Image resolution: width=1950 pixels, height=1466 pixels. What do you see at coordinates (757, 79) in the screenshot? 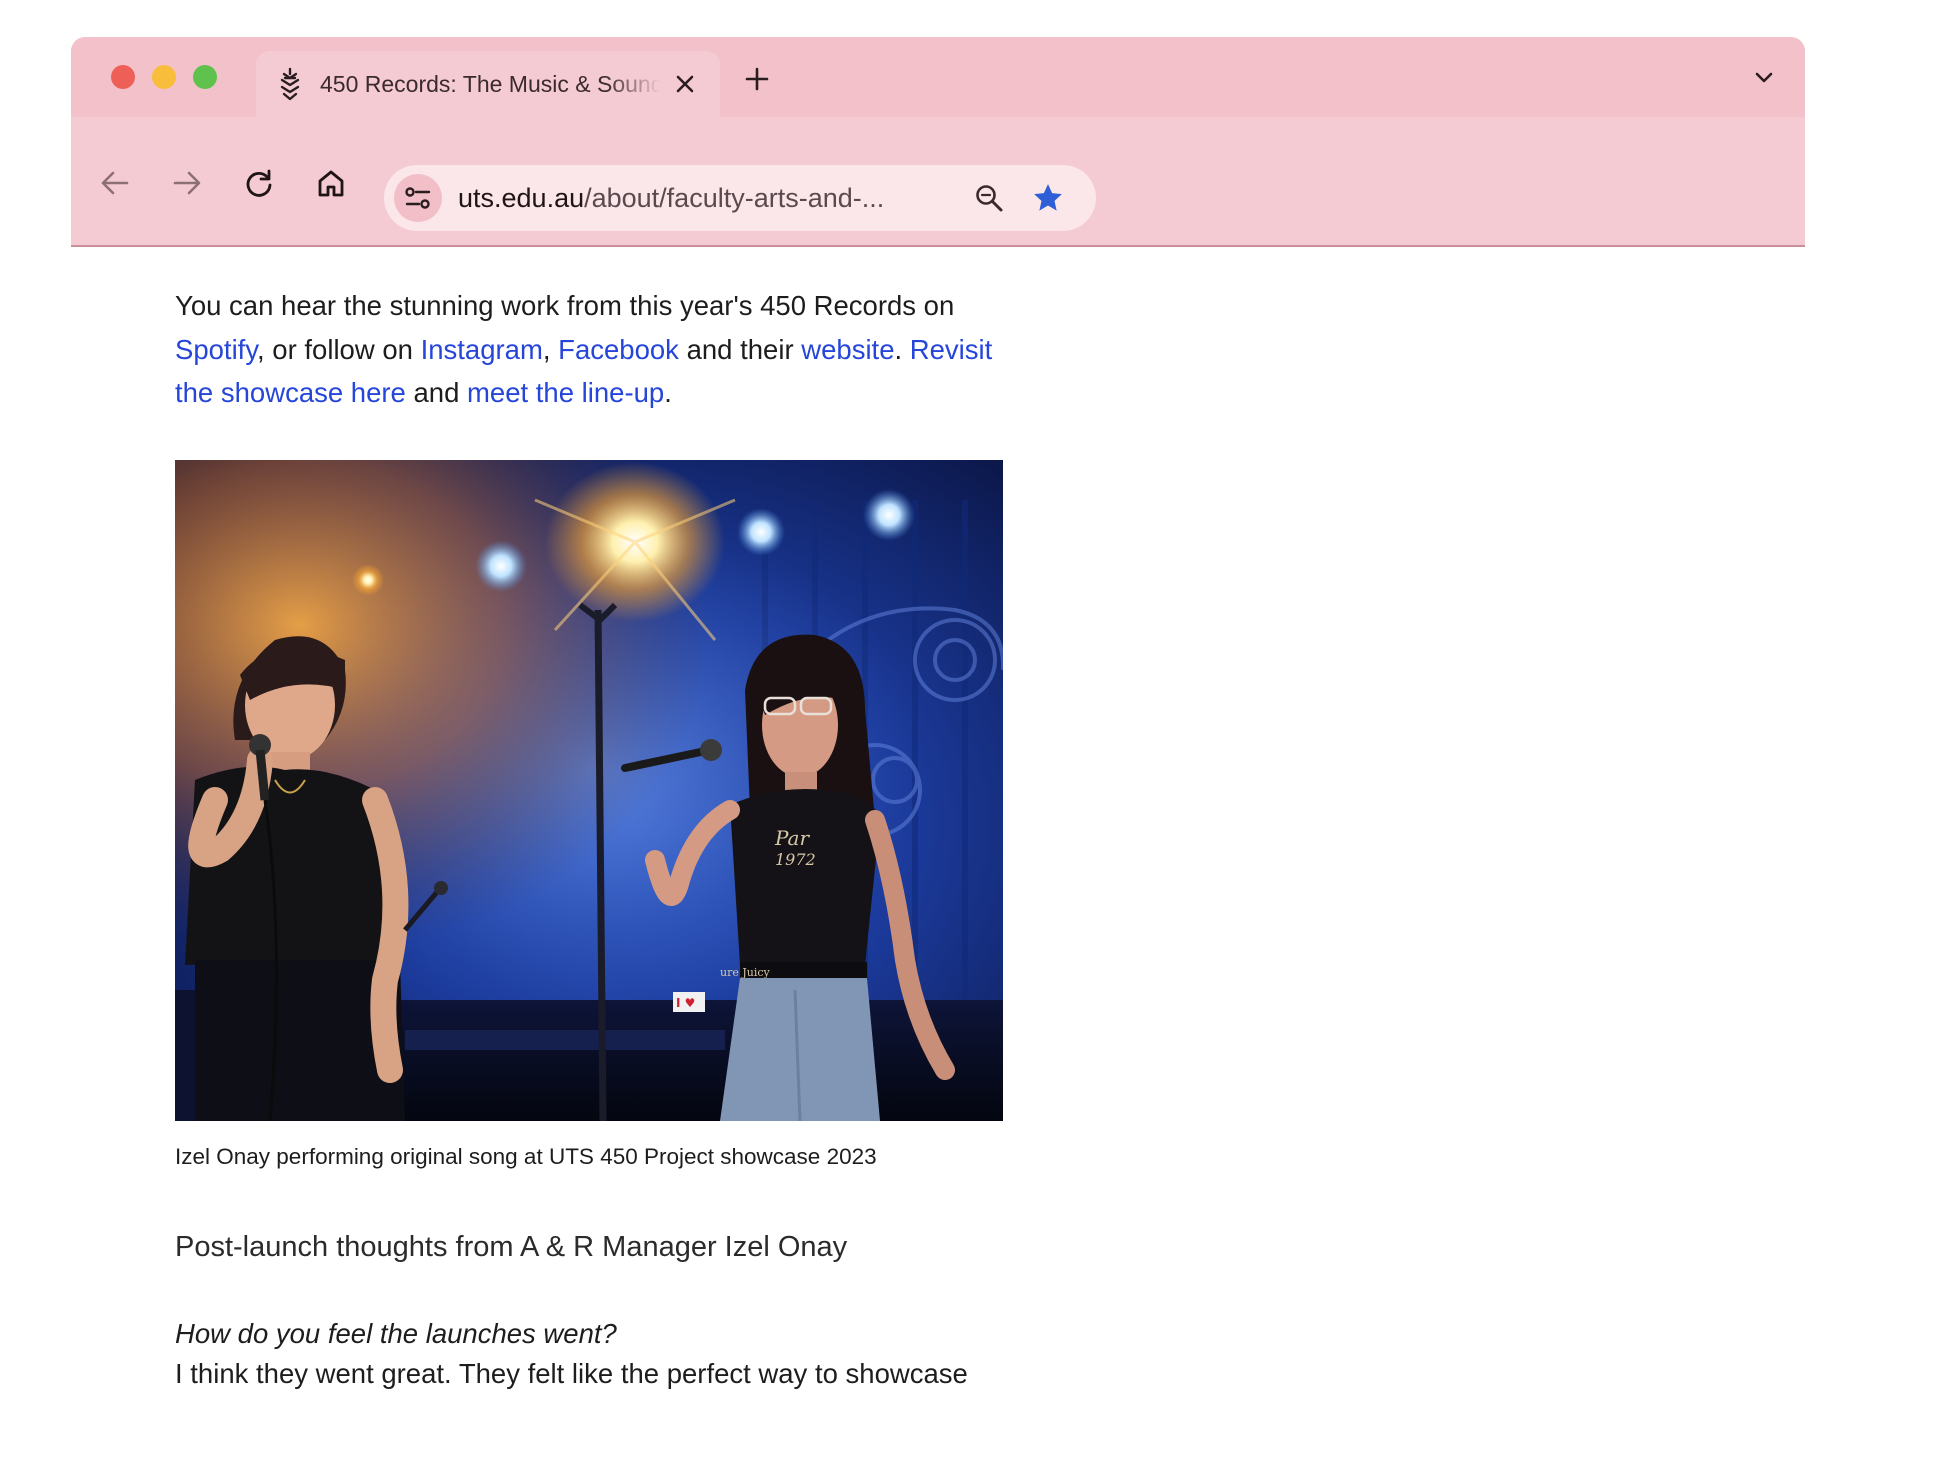
I see `plus-icon` at bounding box center [757, 79].